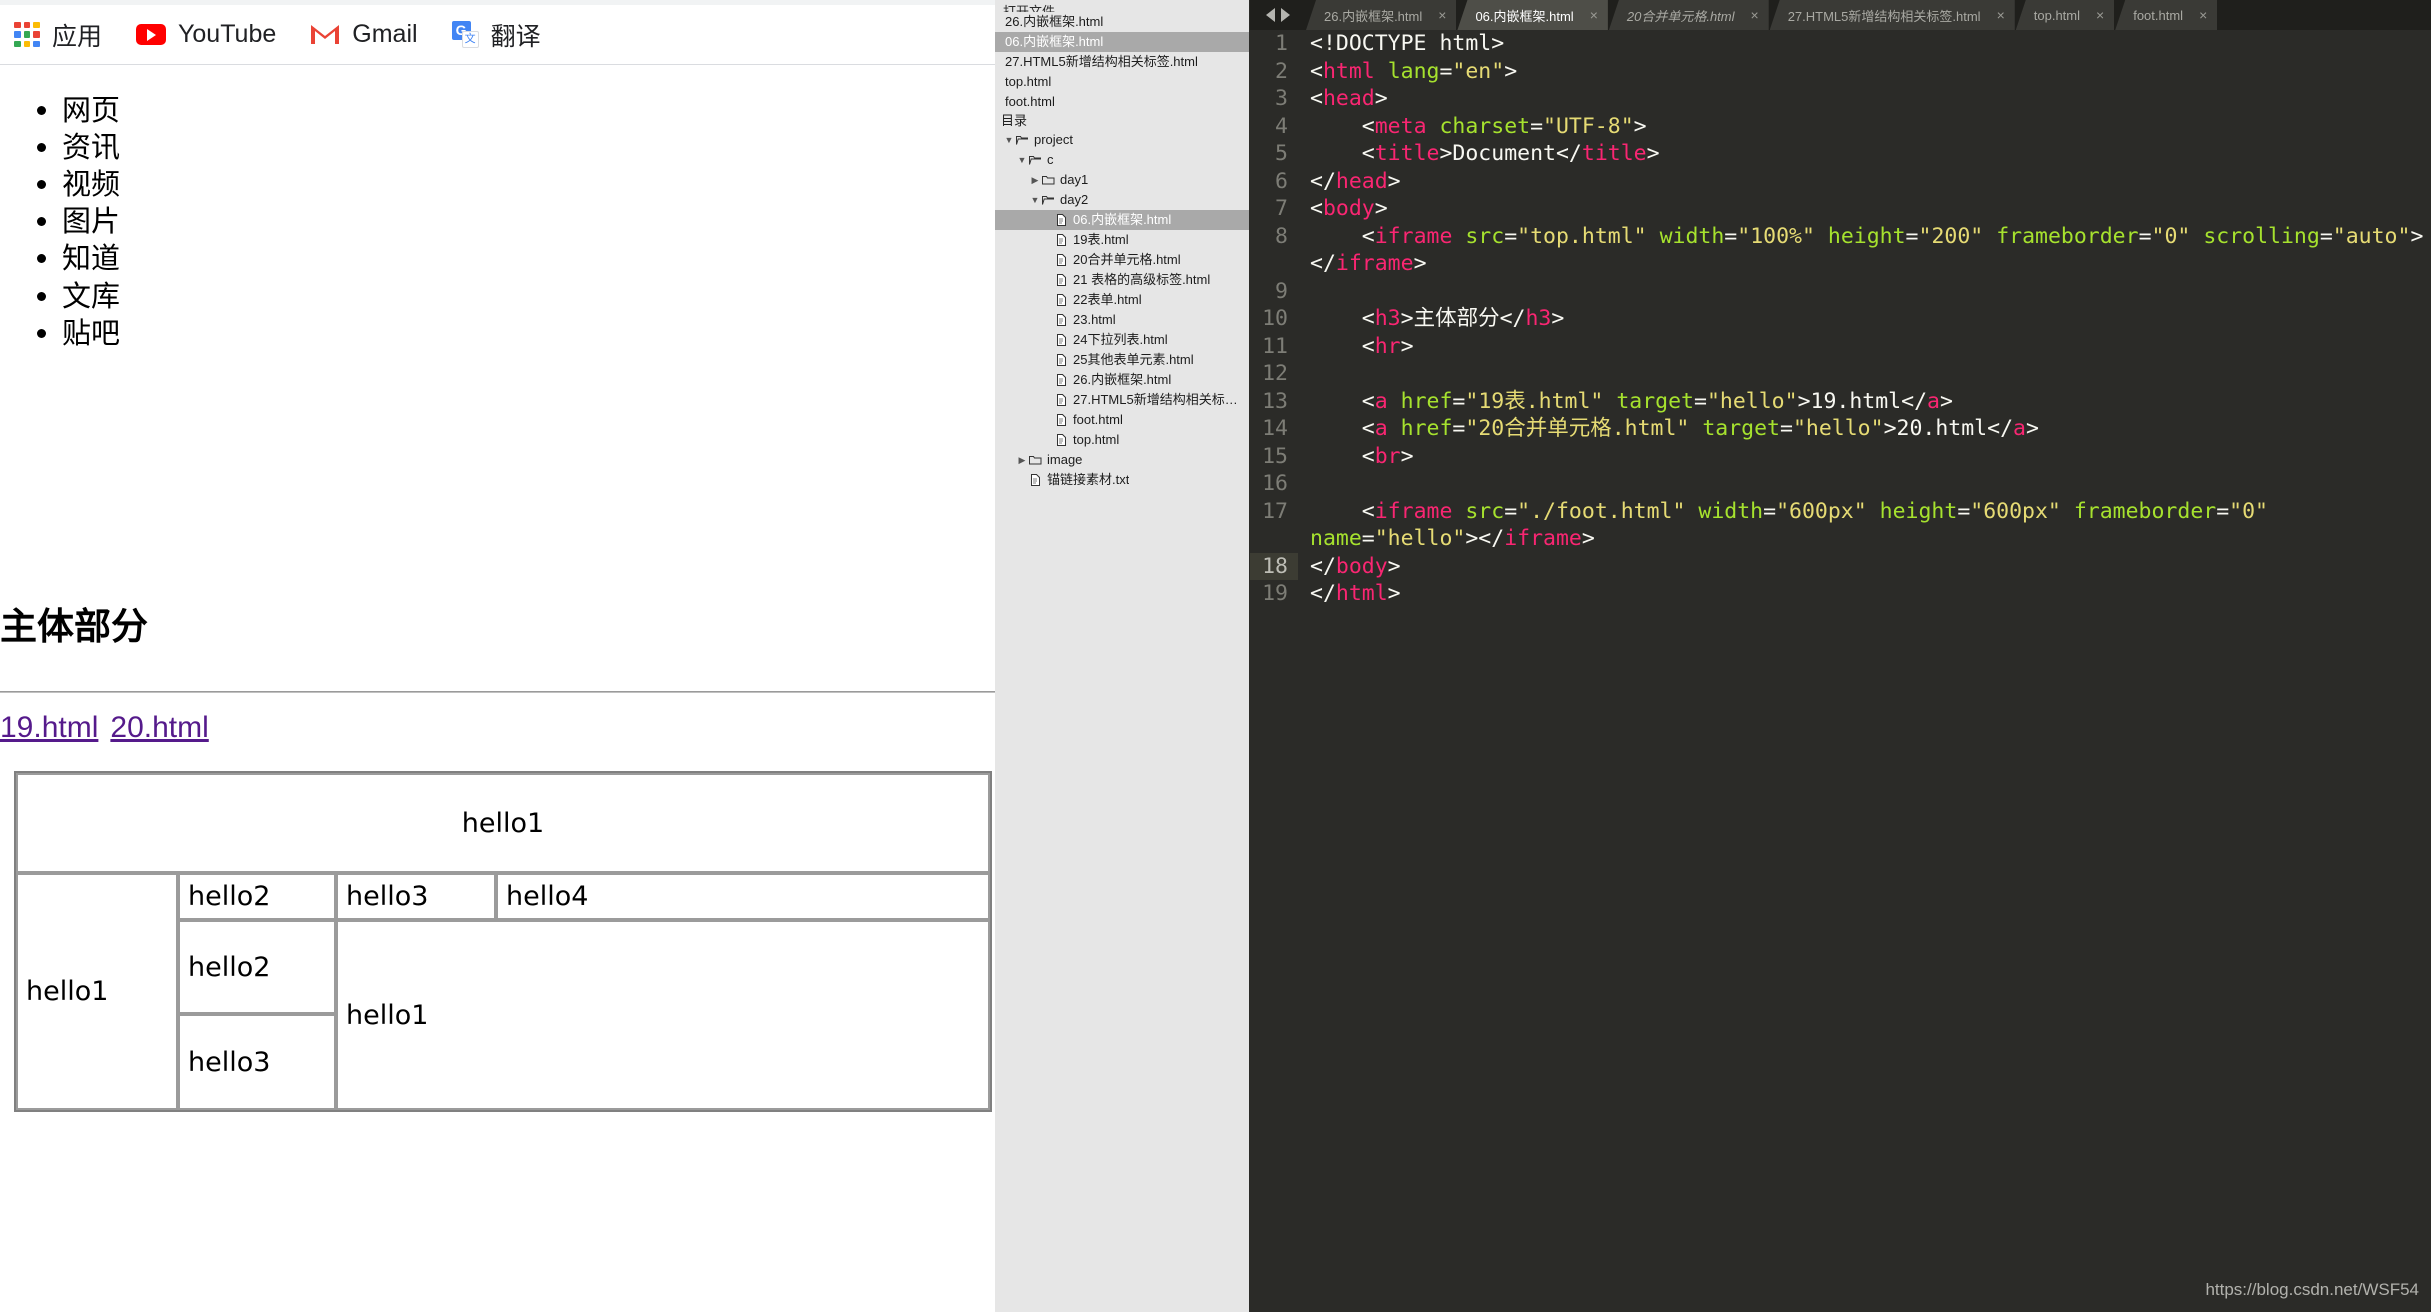 This screenshot has height=1312, width=2431. What do you see at coordinates (528, 110) in the screenshot?
I see `list-item: 网页` at bounding box center [528, 110].